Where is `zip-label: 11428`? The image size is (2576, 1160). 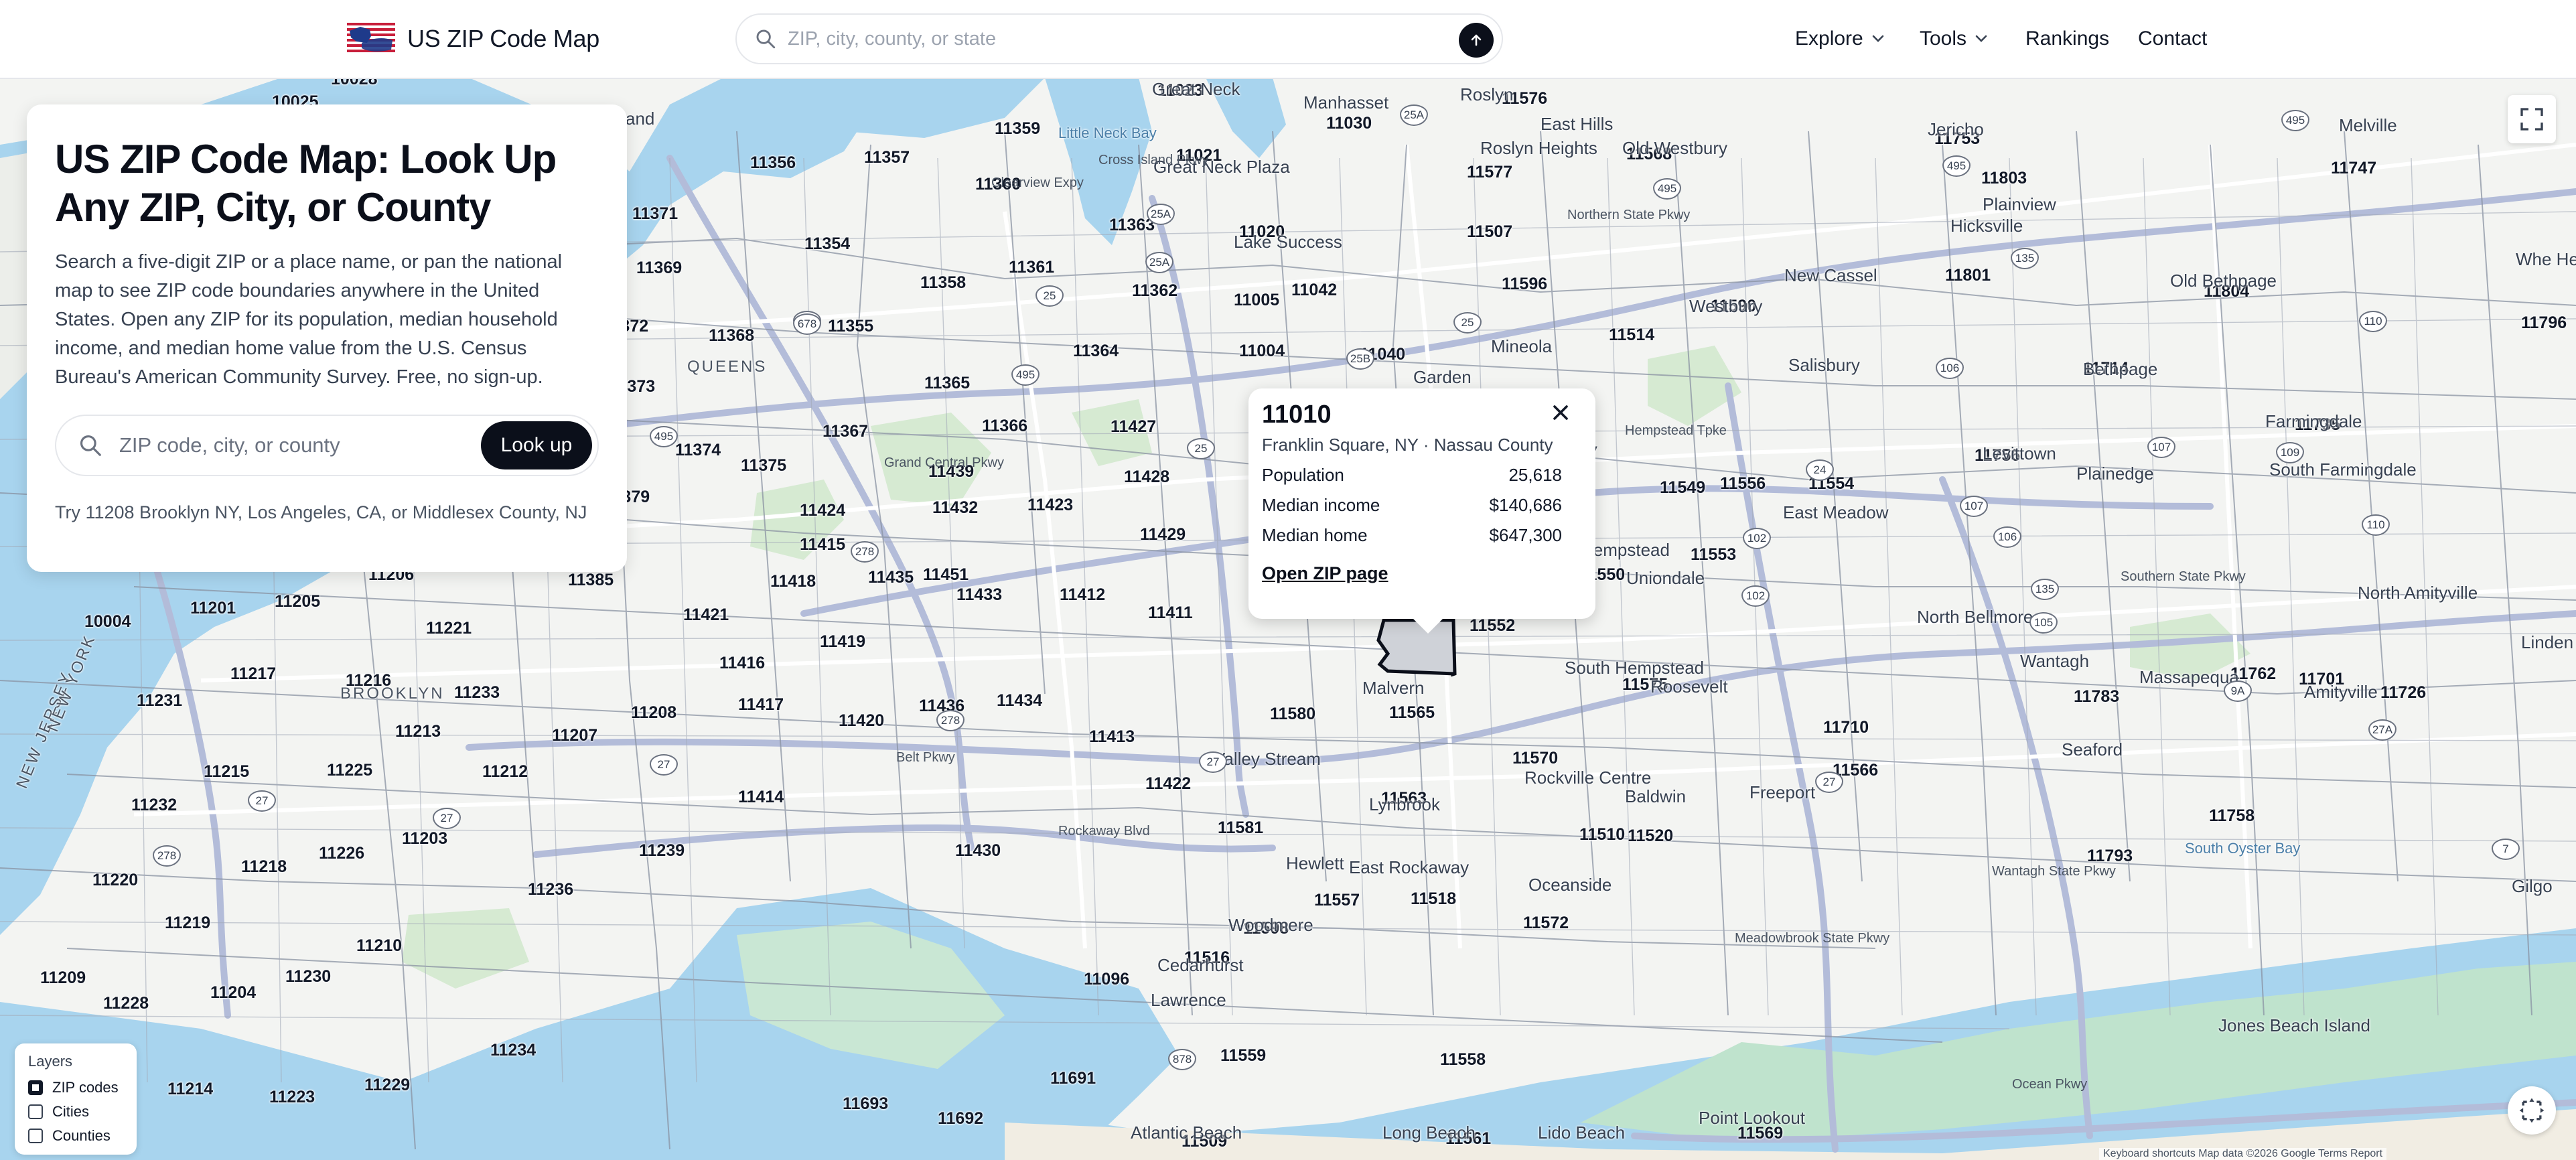
zip-label: 11428 is located at coordinates (1146, 477).